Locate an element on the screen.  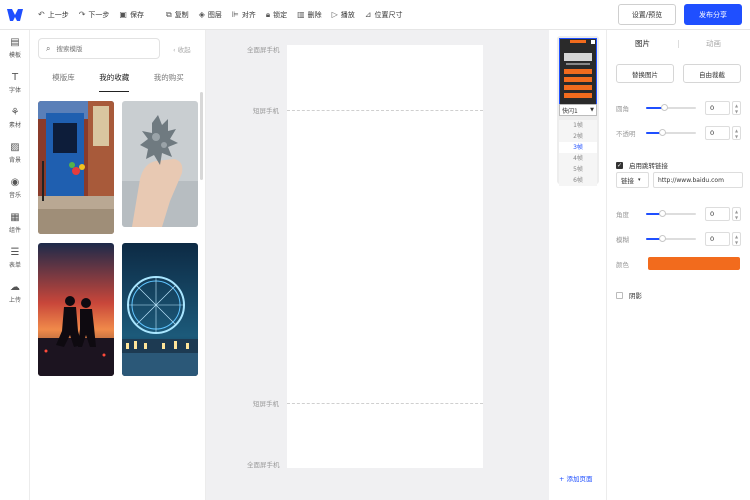
chevron-down-icon: ▼ is located at coordinates (592, 110).